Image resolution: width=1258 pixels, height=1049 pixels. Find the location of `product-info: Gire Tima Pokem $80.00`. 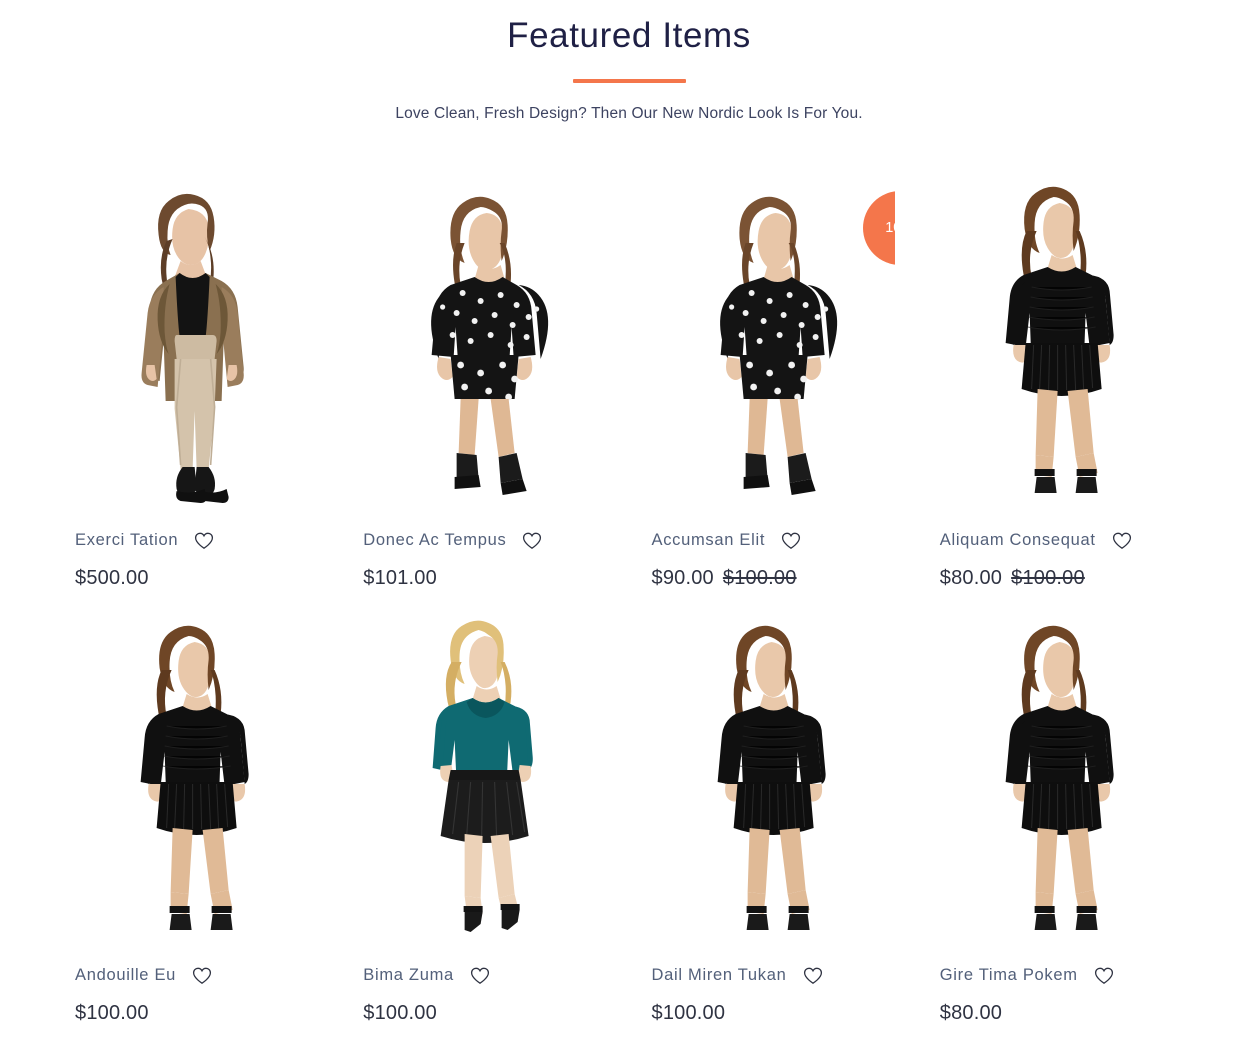

product-info: Gire Tima Pokem $80.00 is located at coordinates (1061, 988).